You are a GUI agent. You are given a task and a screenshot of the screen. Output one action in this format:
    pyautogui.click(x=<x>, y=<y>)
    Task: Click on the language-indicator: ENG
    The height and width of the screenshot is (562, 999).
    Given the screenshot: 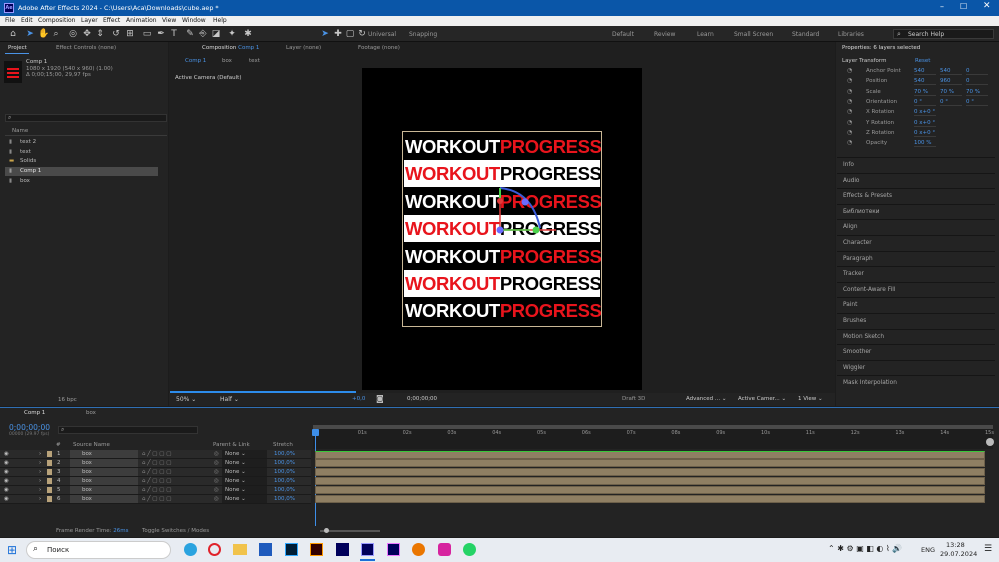 What is the action you would take?
    pyautogui.click(x=928, y=550)
    